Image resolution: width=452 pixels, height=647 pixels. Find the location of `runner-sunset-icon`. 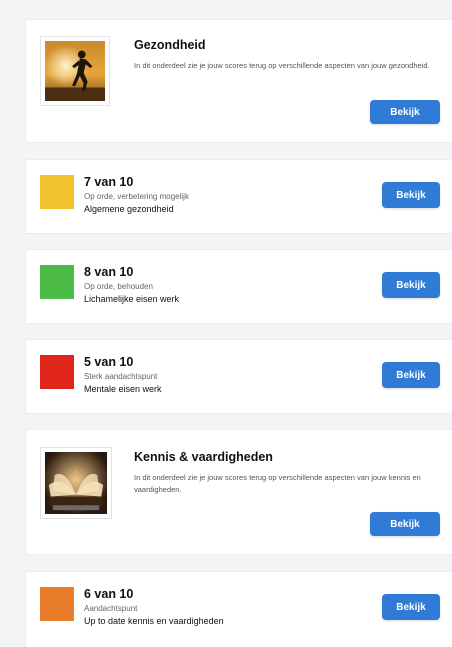

runner-sunset-icon is located at coordinates (75, 71).